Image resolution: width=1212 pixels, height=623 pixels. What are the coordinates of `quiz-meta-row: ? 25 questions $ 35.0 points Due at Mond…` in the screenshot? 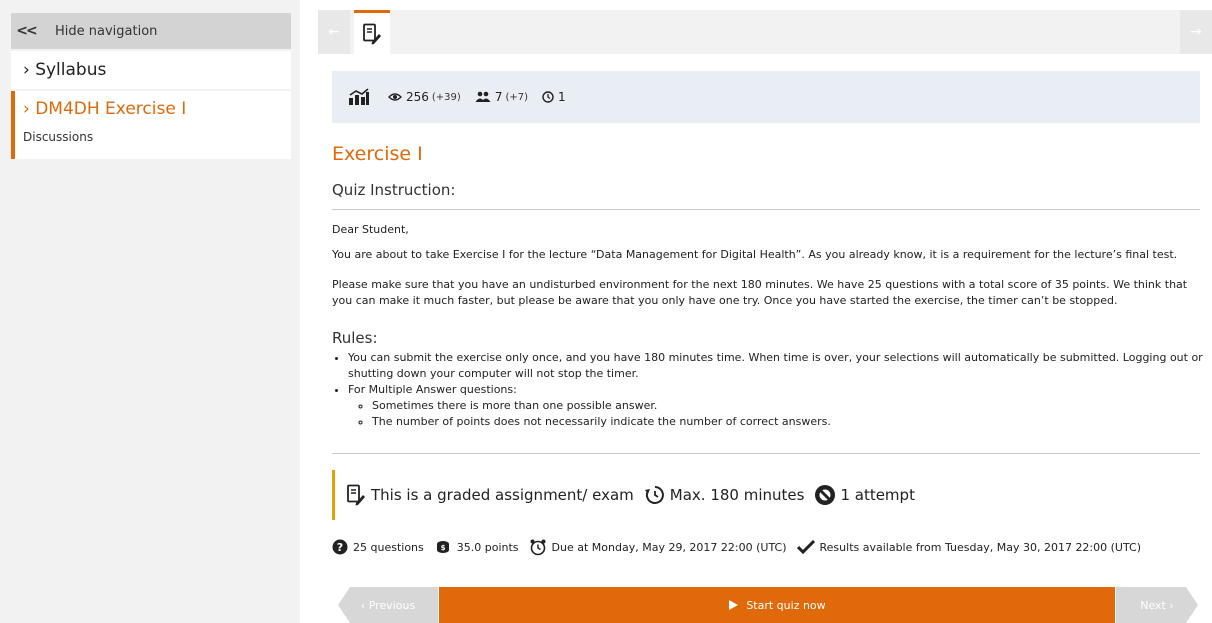 It's located at (741, 547).